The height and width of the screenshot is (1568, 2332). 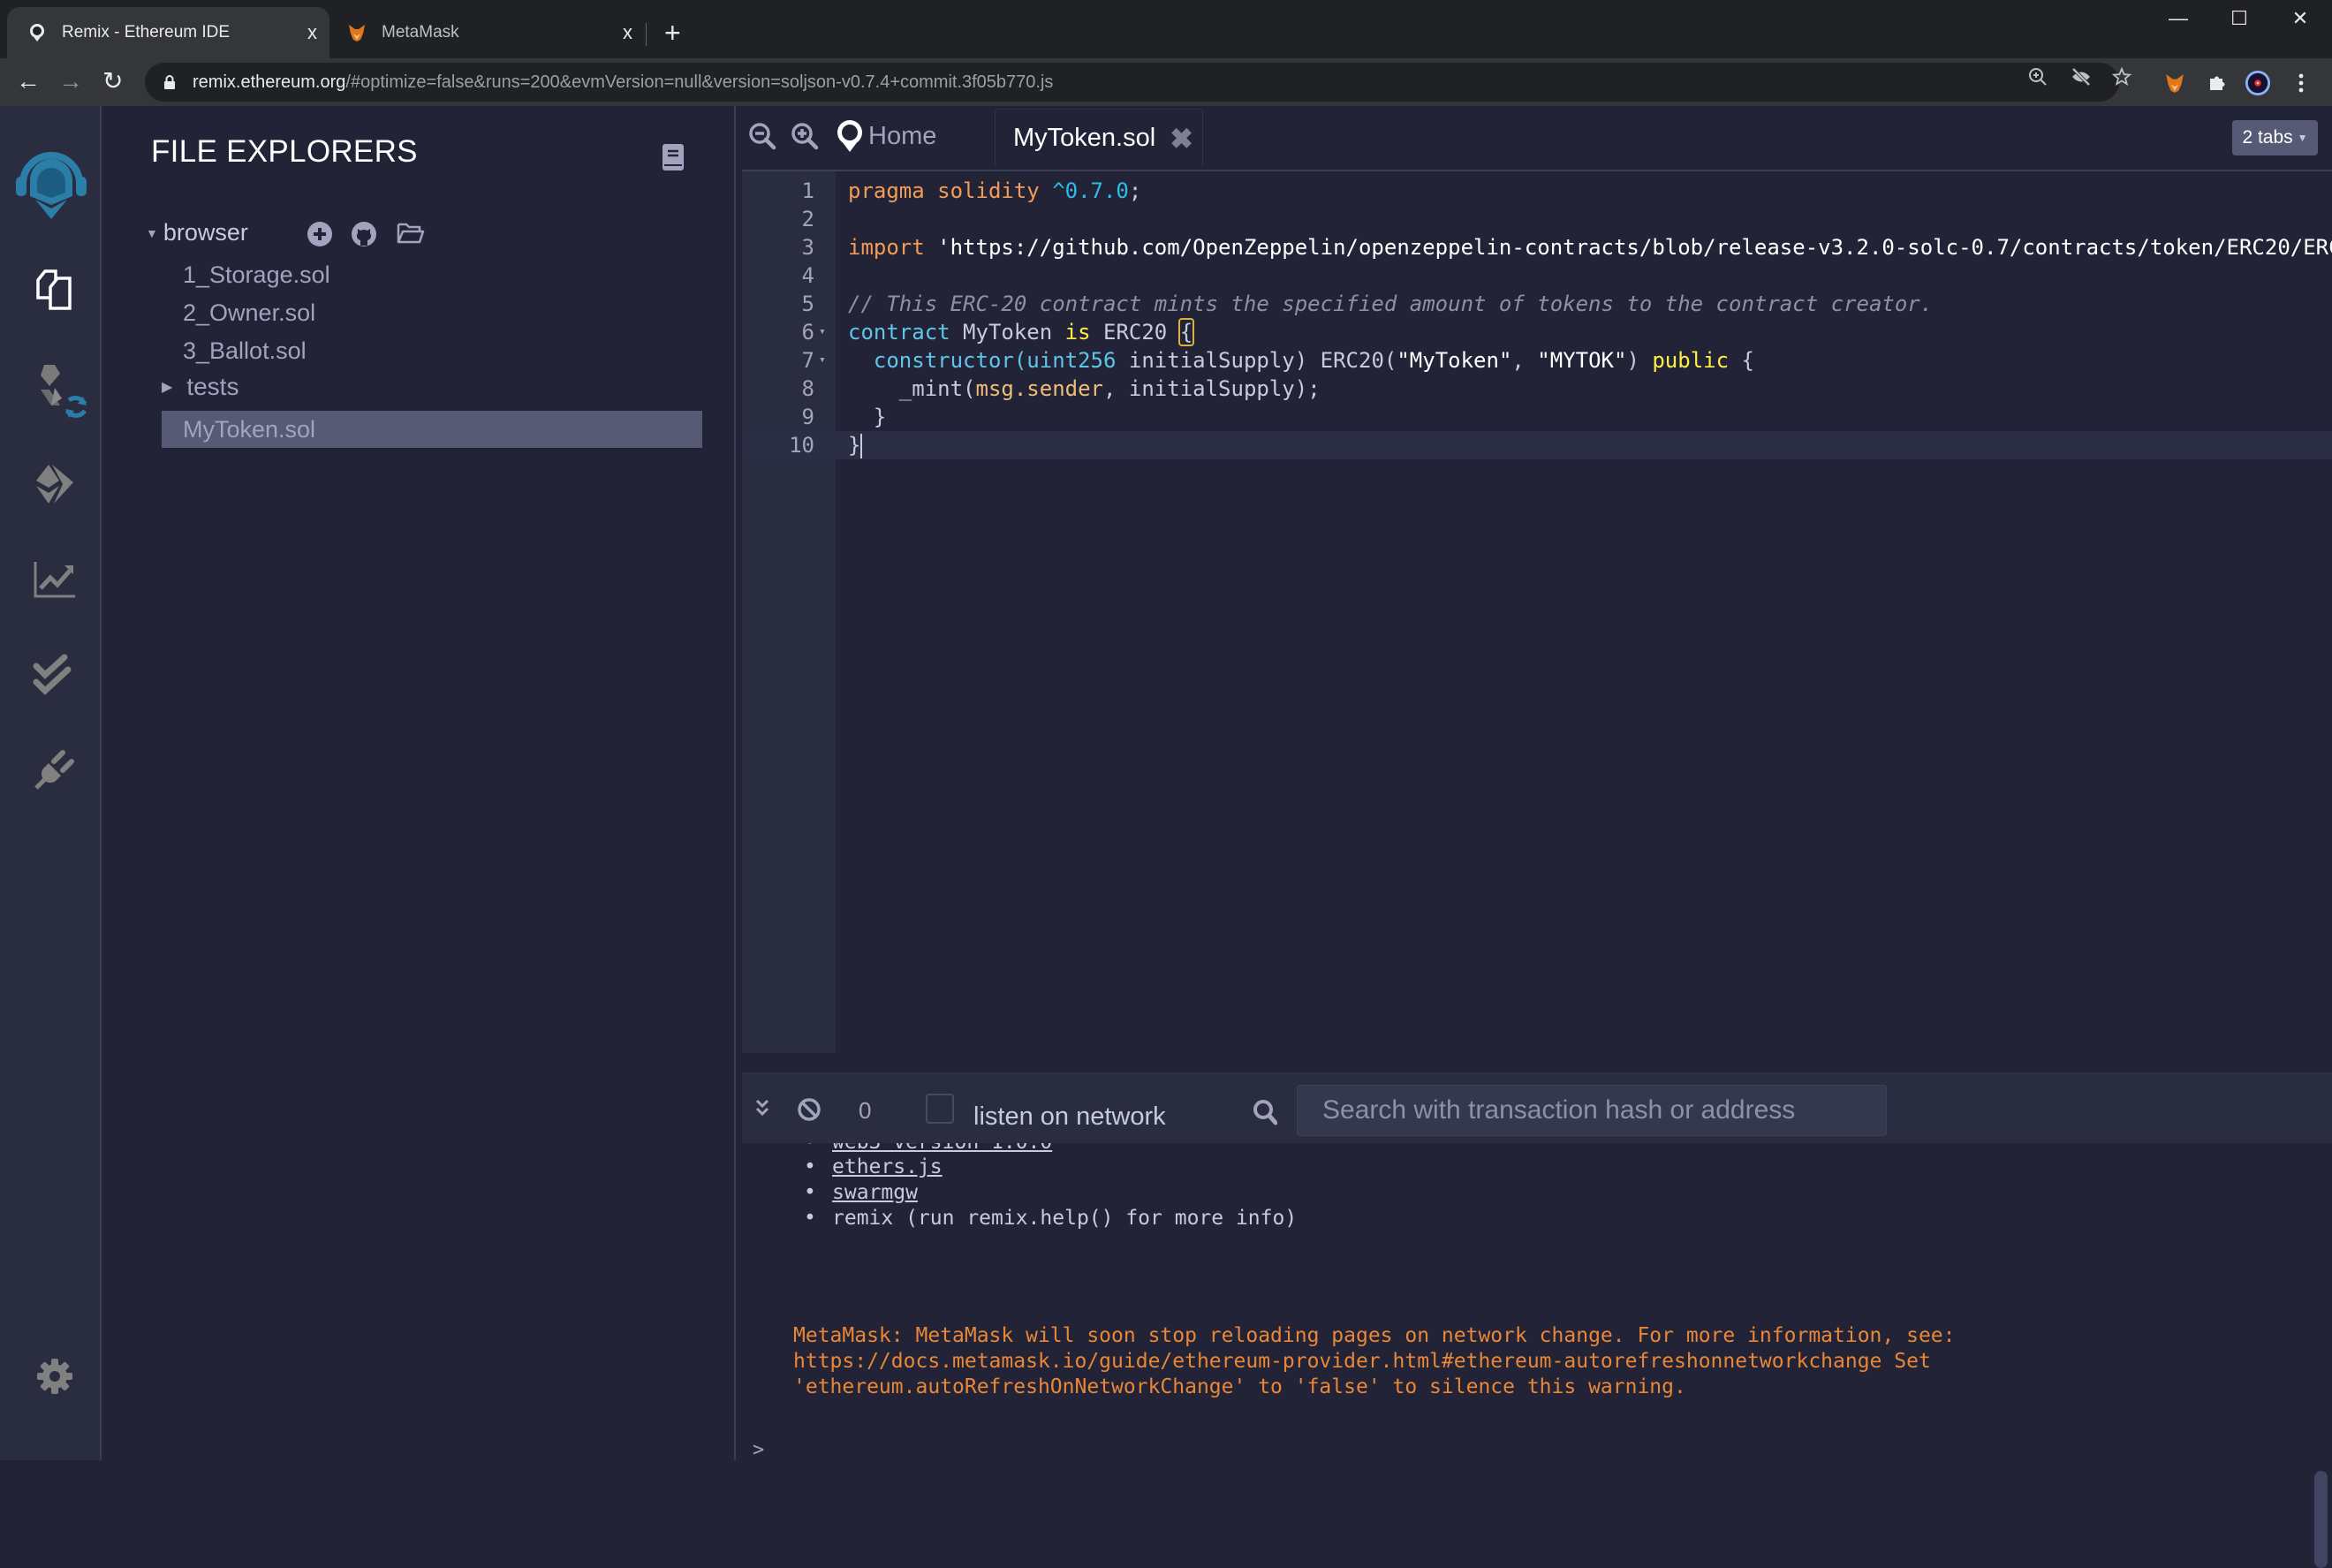 I want to click on code-text: contract MyToken is ERC20 {, so click(x=1021, y=332).